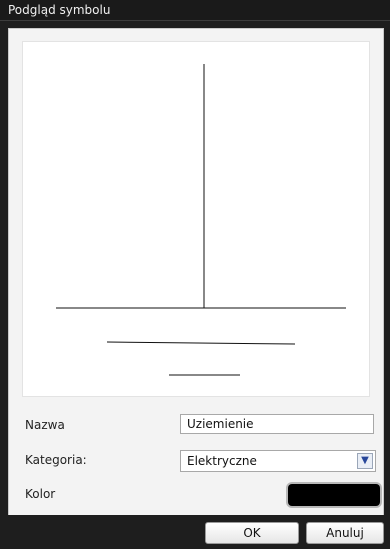 Image resolution: width=390 pixels, height=549 pixels. I want to click on color-label: Kolor, so click(40, 494).